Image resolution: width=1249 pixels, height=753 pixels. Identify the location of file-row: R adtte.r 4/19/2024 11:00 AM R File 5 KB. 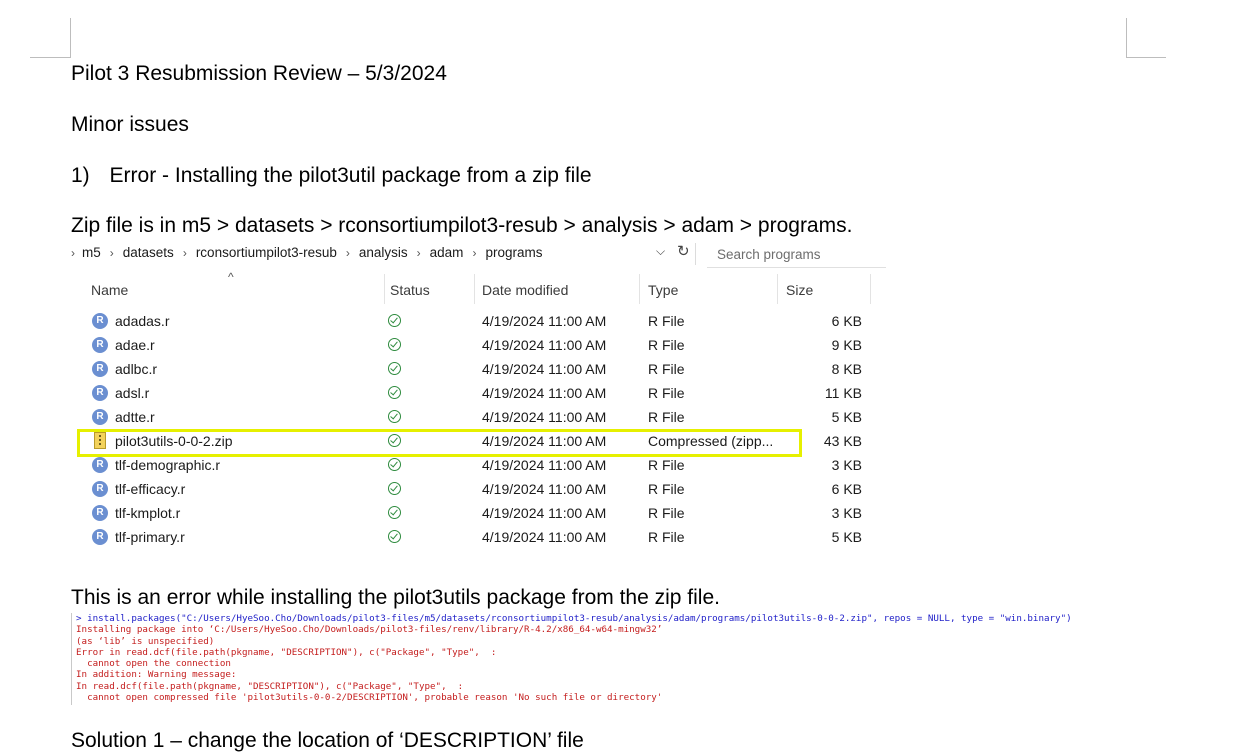
(478, 418).